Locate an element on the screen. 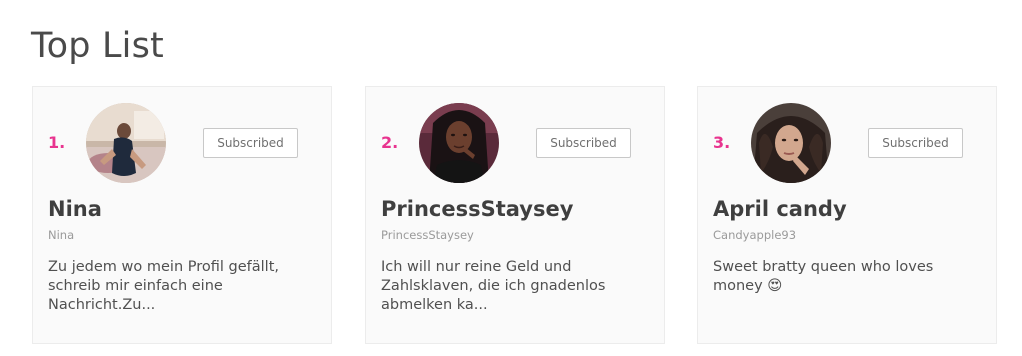  rank-number: 3. is located at coordinates (722, 142).